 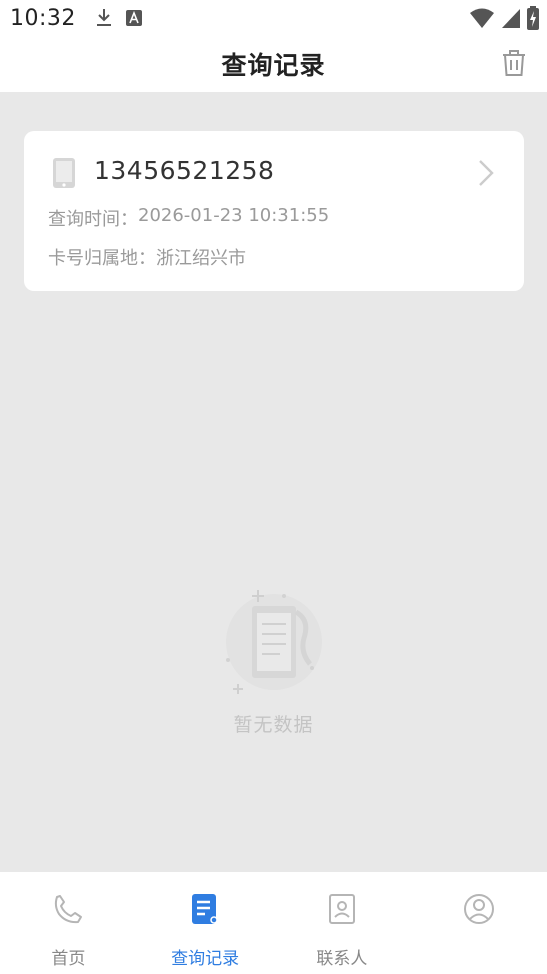 What do you see at coordinates (119, 18) in the screenshot?
I see `status-left-icons` at bounding box center [119, 18].